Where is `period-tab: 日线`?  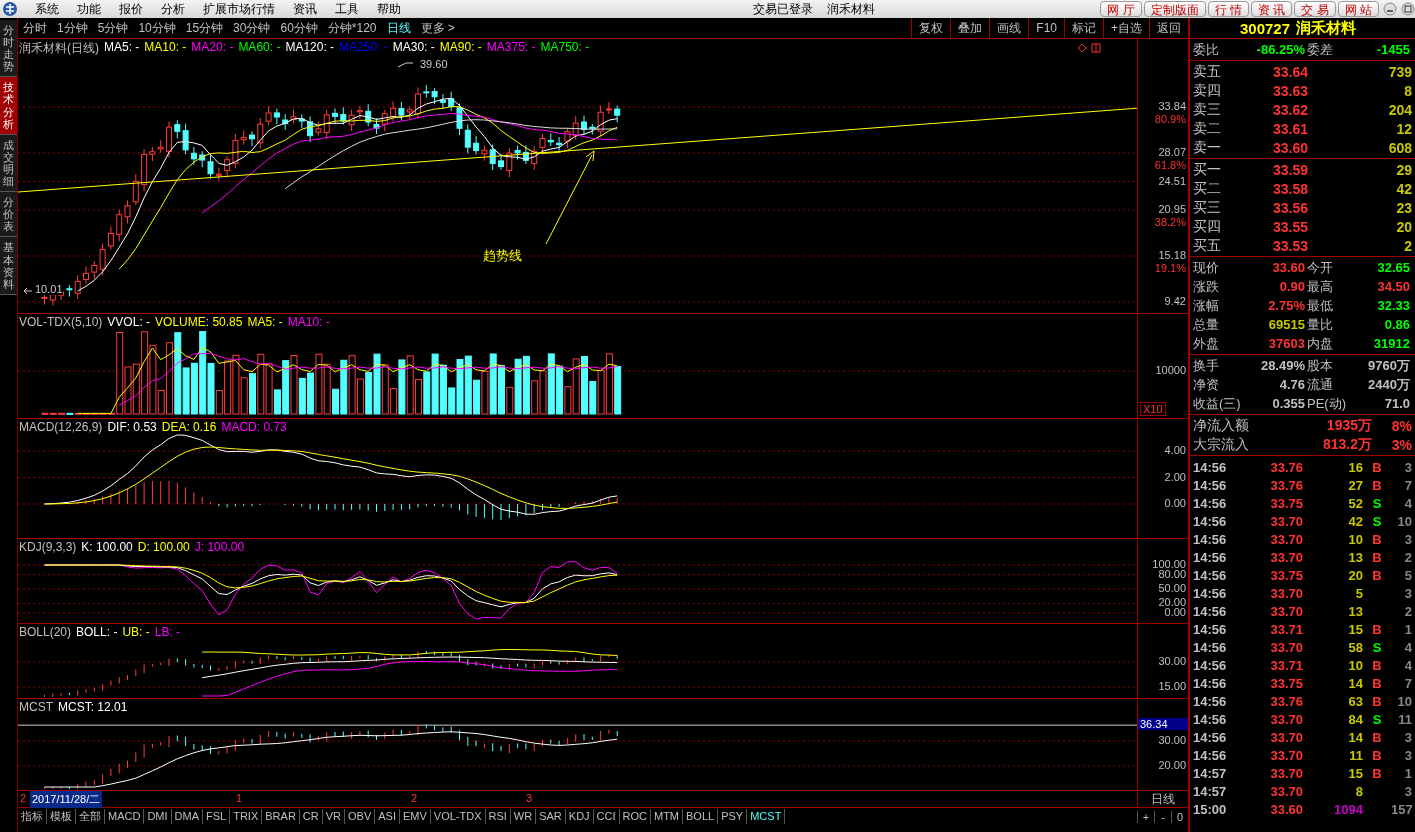 period-tab: 日线 is located at coordinates (398, 28).